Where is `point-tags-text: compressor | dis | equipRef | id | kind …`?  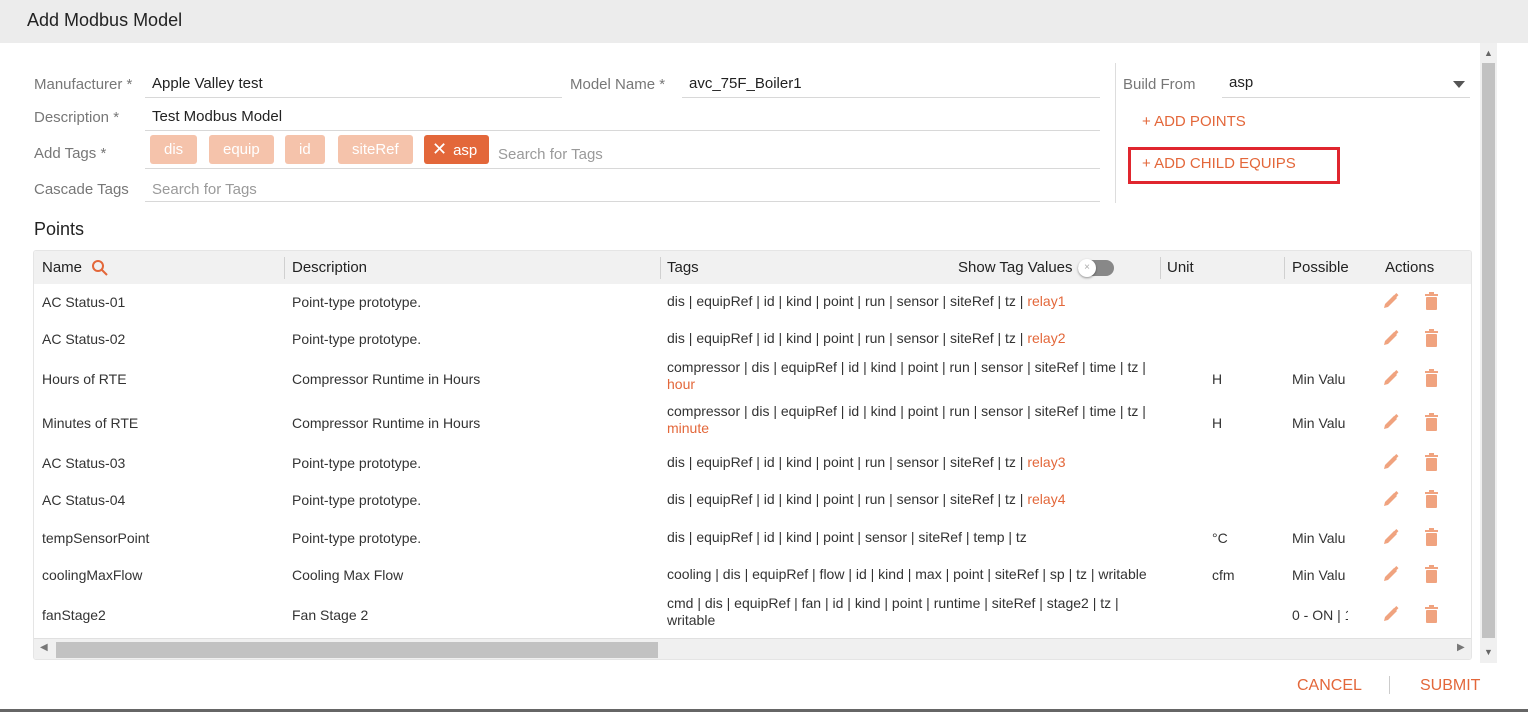 point-tags-text: compressor | dis | equipRef | id | kind … is located at coordinates (906, 367).